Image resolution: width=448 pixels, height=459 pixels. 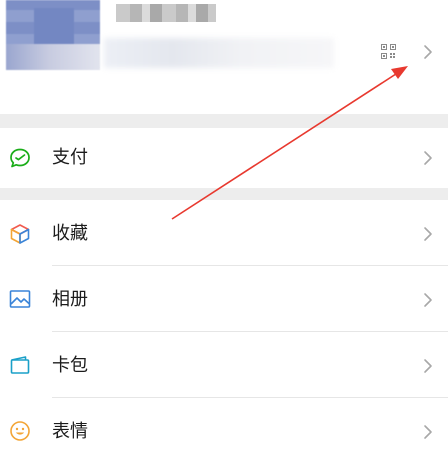 I want to click on menu-item-favorites: 收藏, so click(x=224, y=233).